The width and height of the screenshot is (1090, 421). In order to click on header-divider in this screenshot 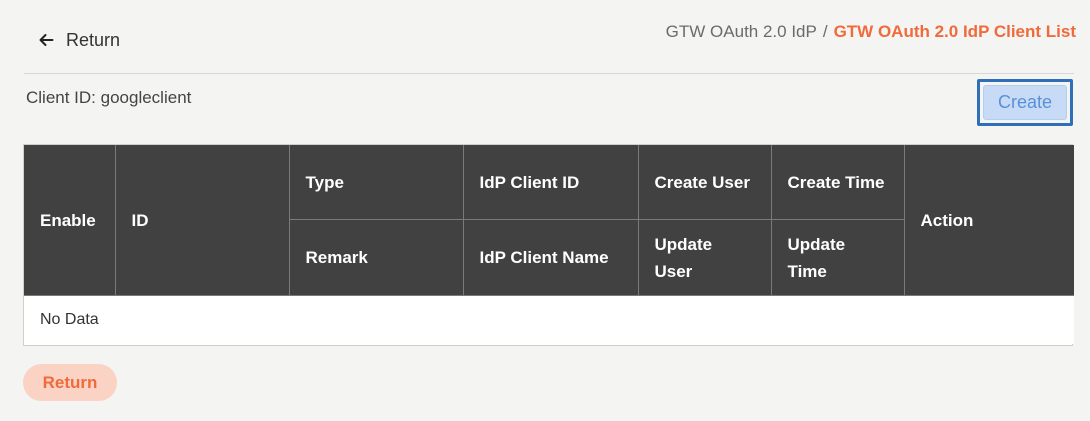, I will do `click(549, 73)`.